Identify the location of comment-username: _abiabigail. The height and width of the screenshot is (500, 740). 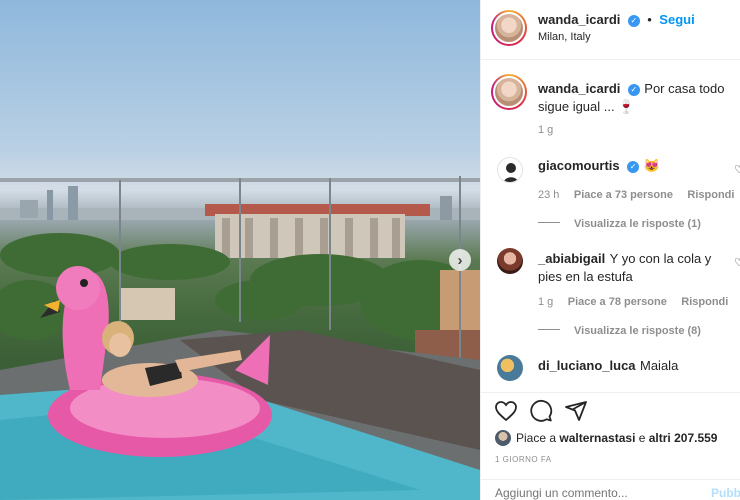
(571, 258).